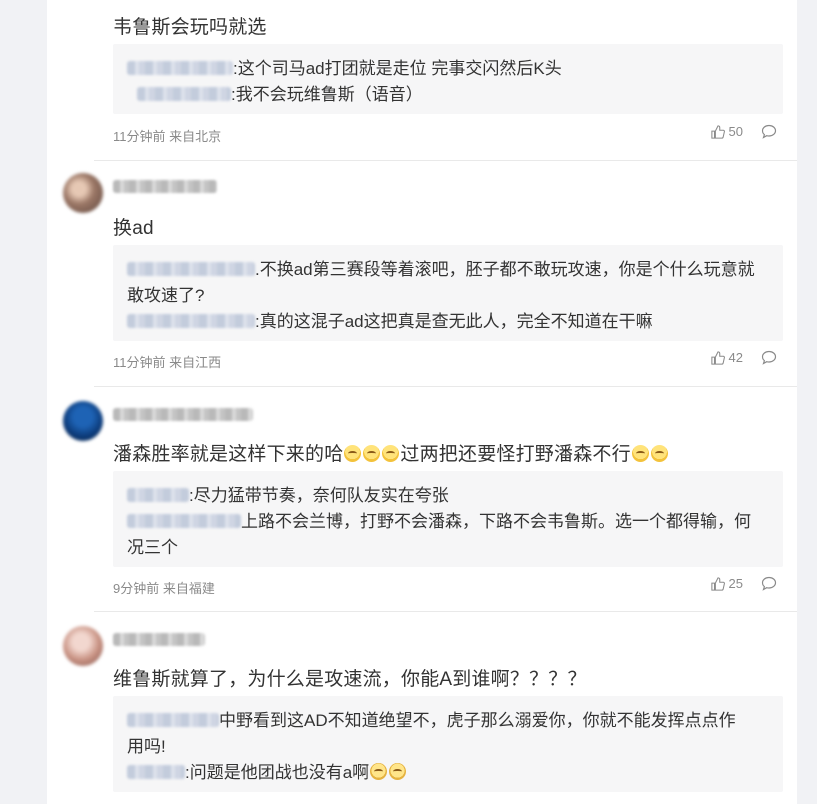 The width and height of the screenshot is (817, 804). What do you see at coordinates (496, 521) in the screenshot?
I see `reply-text: 上路不会兰博，打野不会潘森，下路不会韦鲁斯。选一个都得输，何` at bounding box center [496, 521].